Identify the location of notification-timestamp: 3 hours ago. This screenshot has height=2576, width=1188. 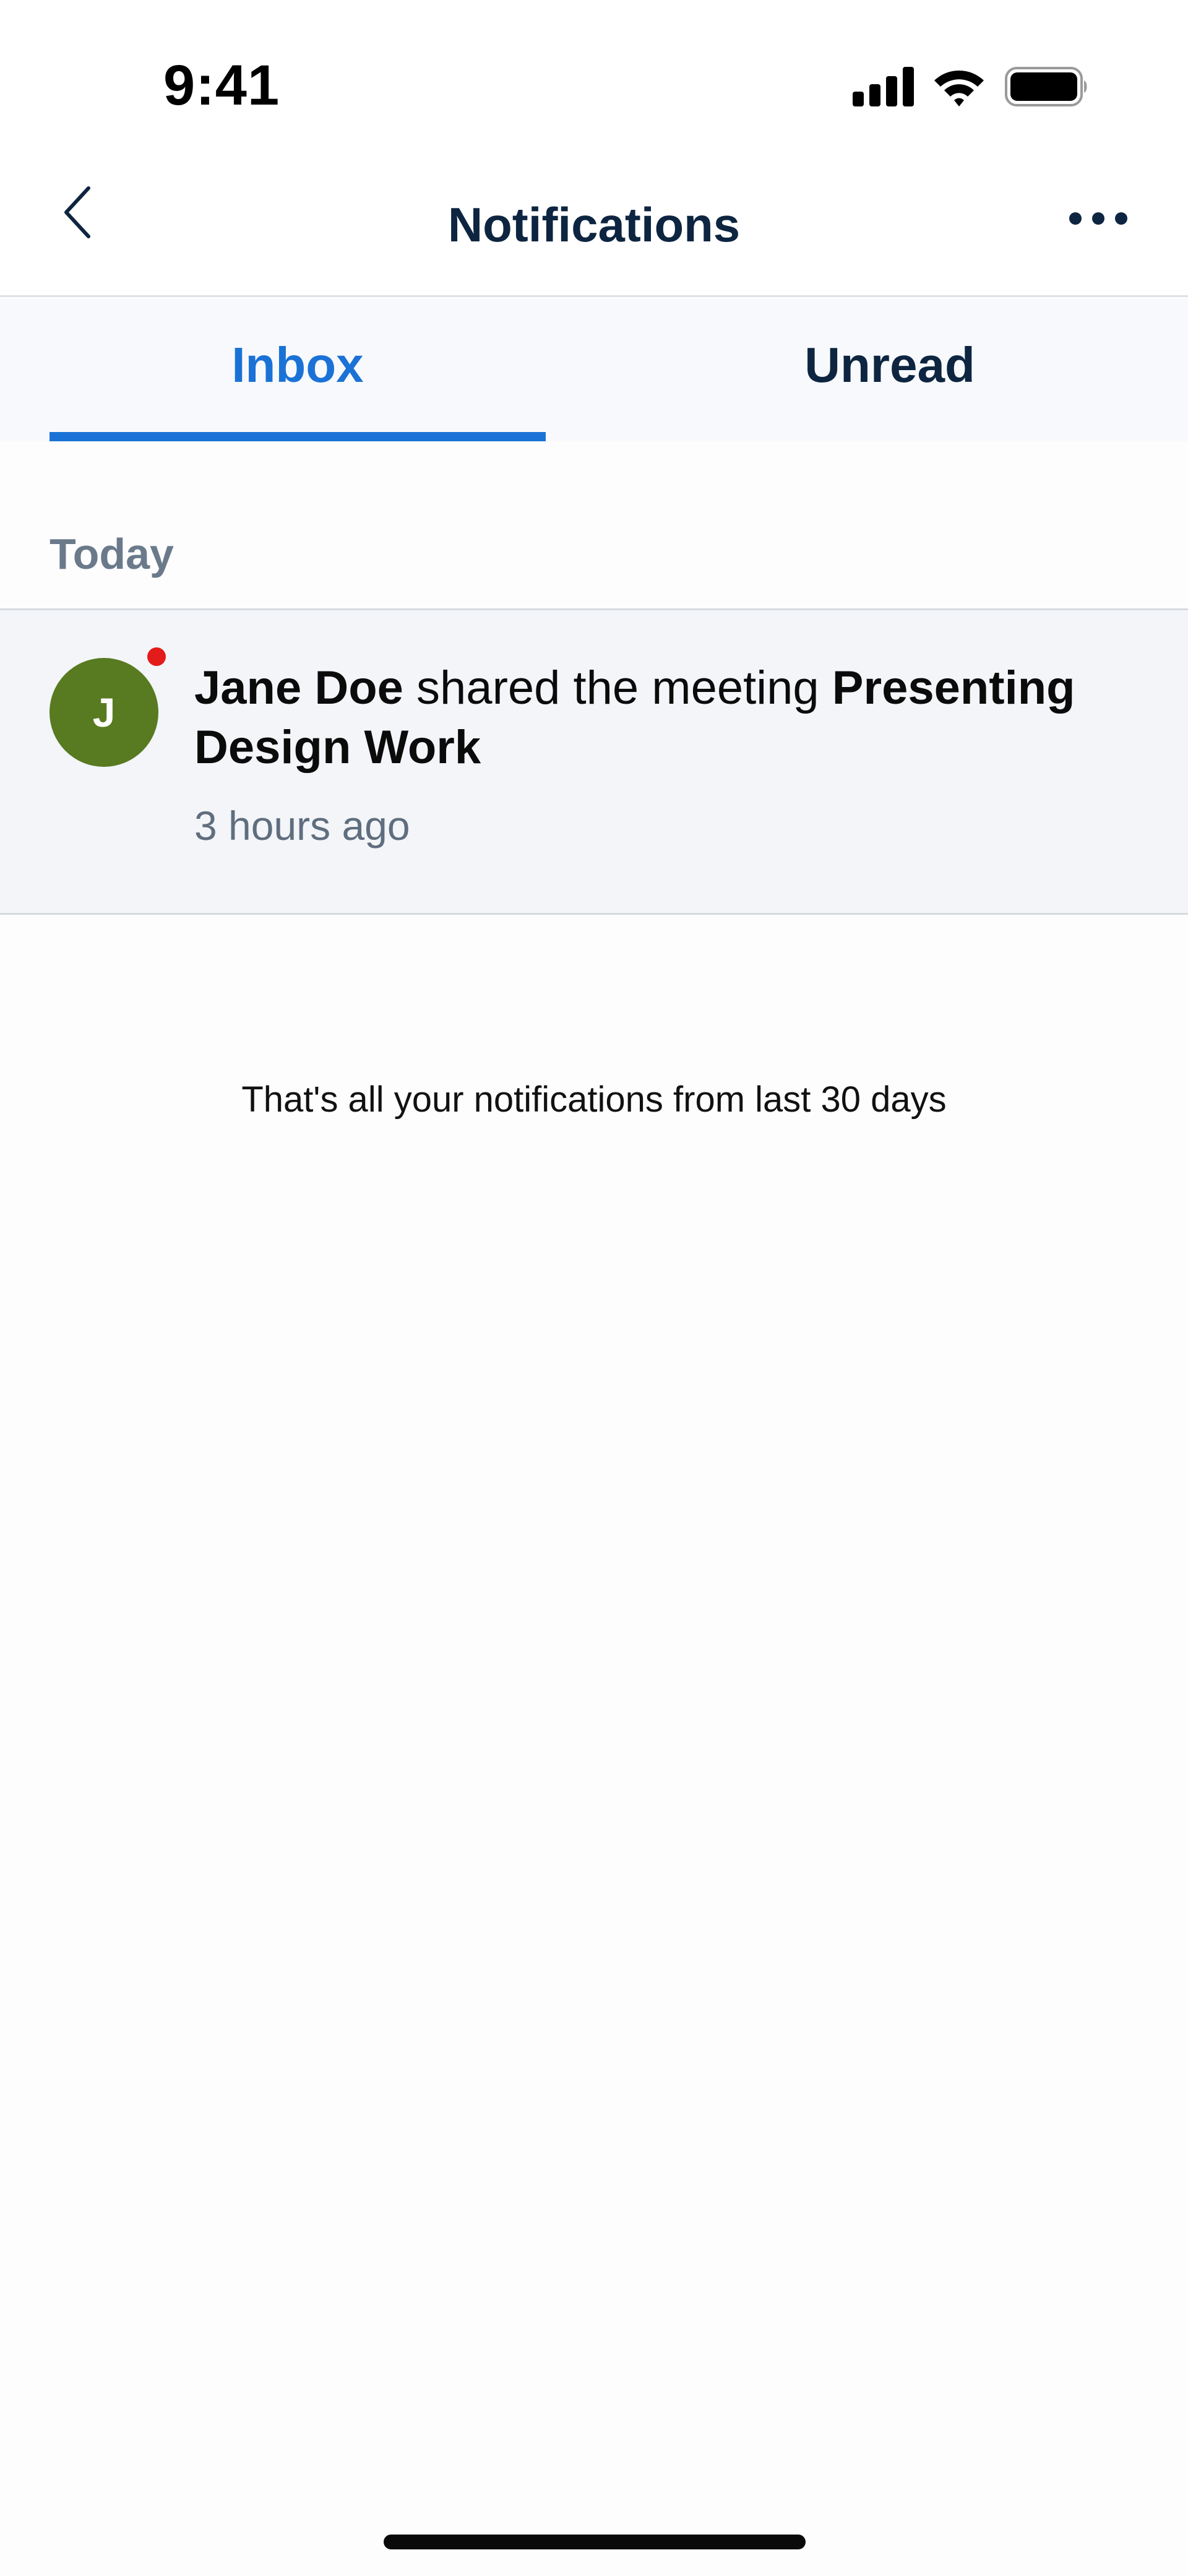
(302, 826).